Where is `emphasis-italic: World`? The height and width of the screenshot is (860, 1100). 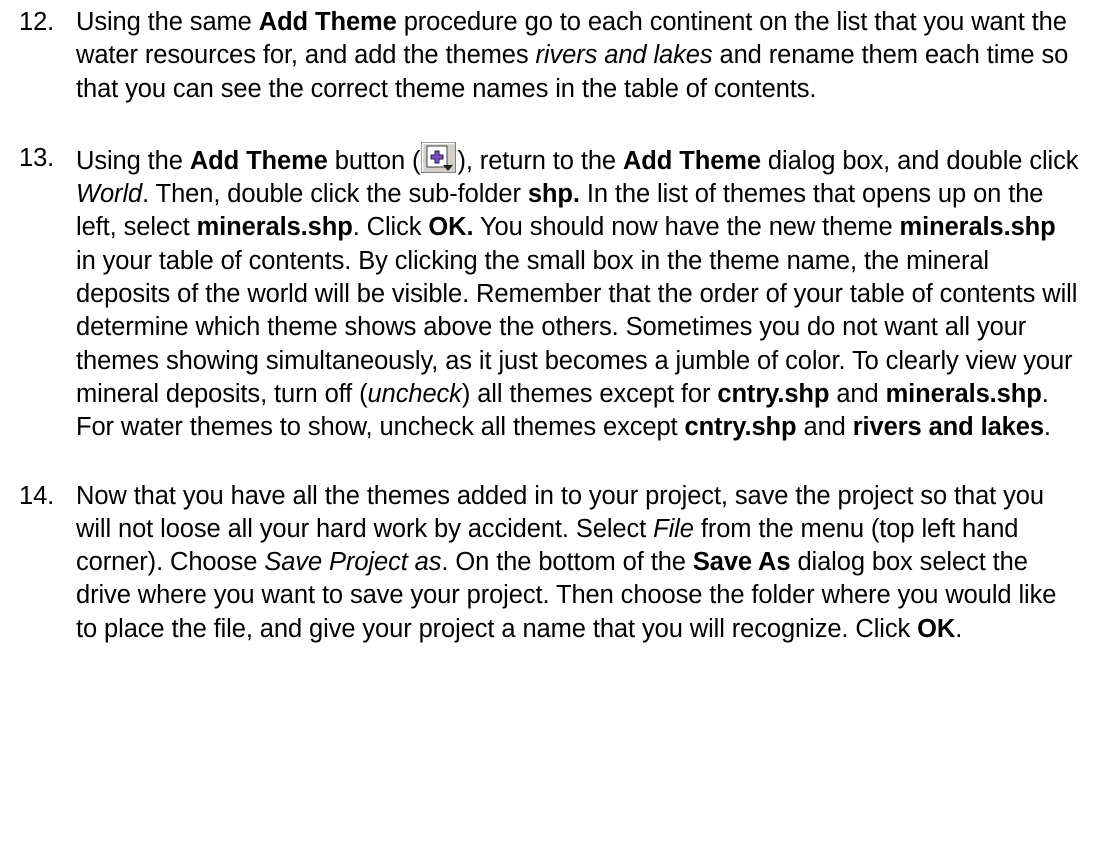
emphasis-italic: World is located at coordinates (109, 194).